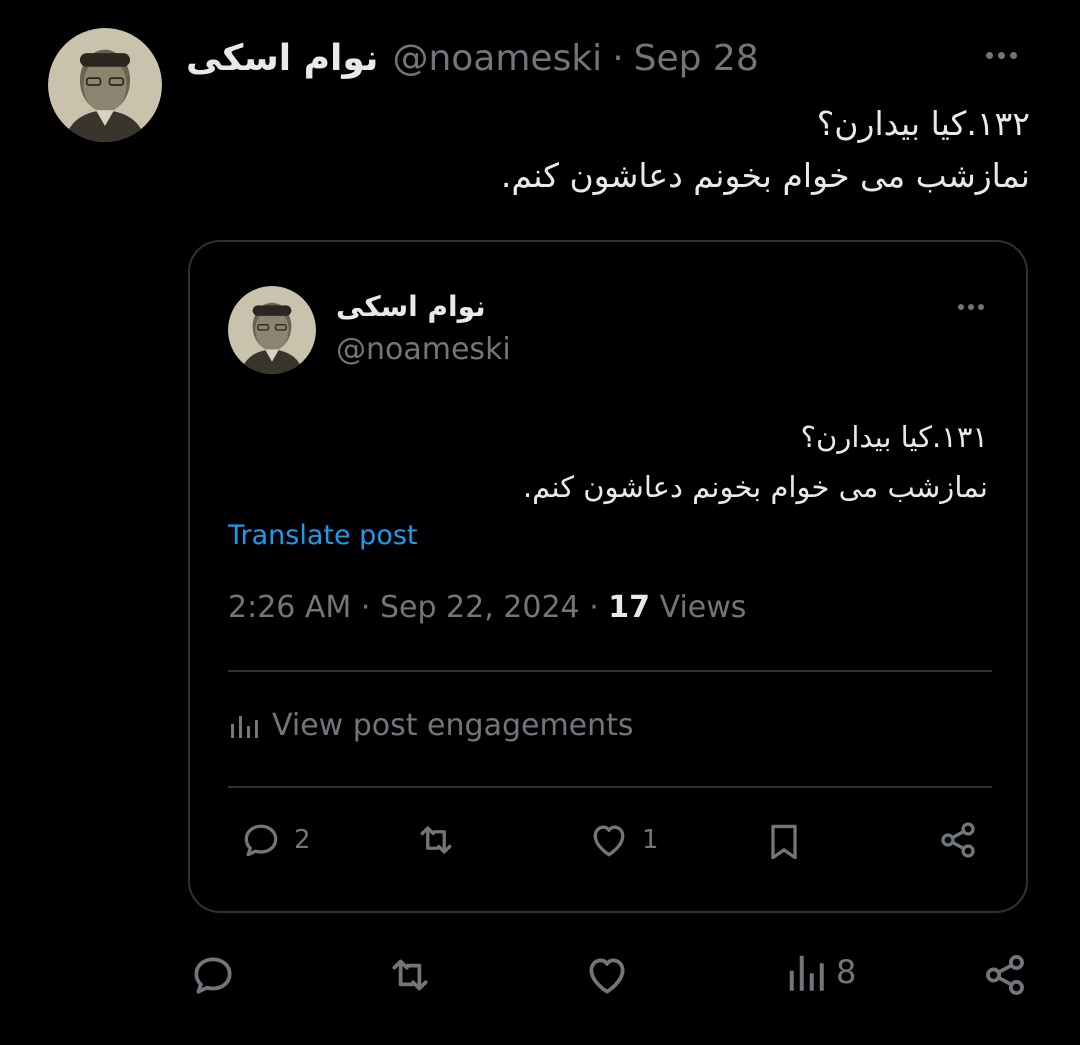 This screenshot has height=1045, width=1080. Describe the element at coordinates (755, 487) in the screenshot. I see `quote-text-line: نمازشب می خوام بخونم دعاشون کنم.` at that location.